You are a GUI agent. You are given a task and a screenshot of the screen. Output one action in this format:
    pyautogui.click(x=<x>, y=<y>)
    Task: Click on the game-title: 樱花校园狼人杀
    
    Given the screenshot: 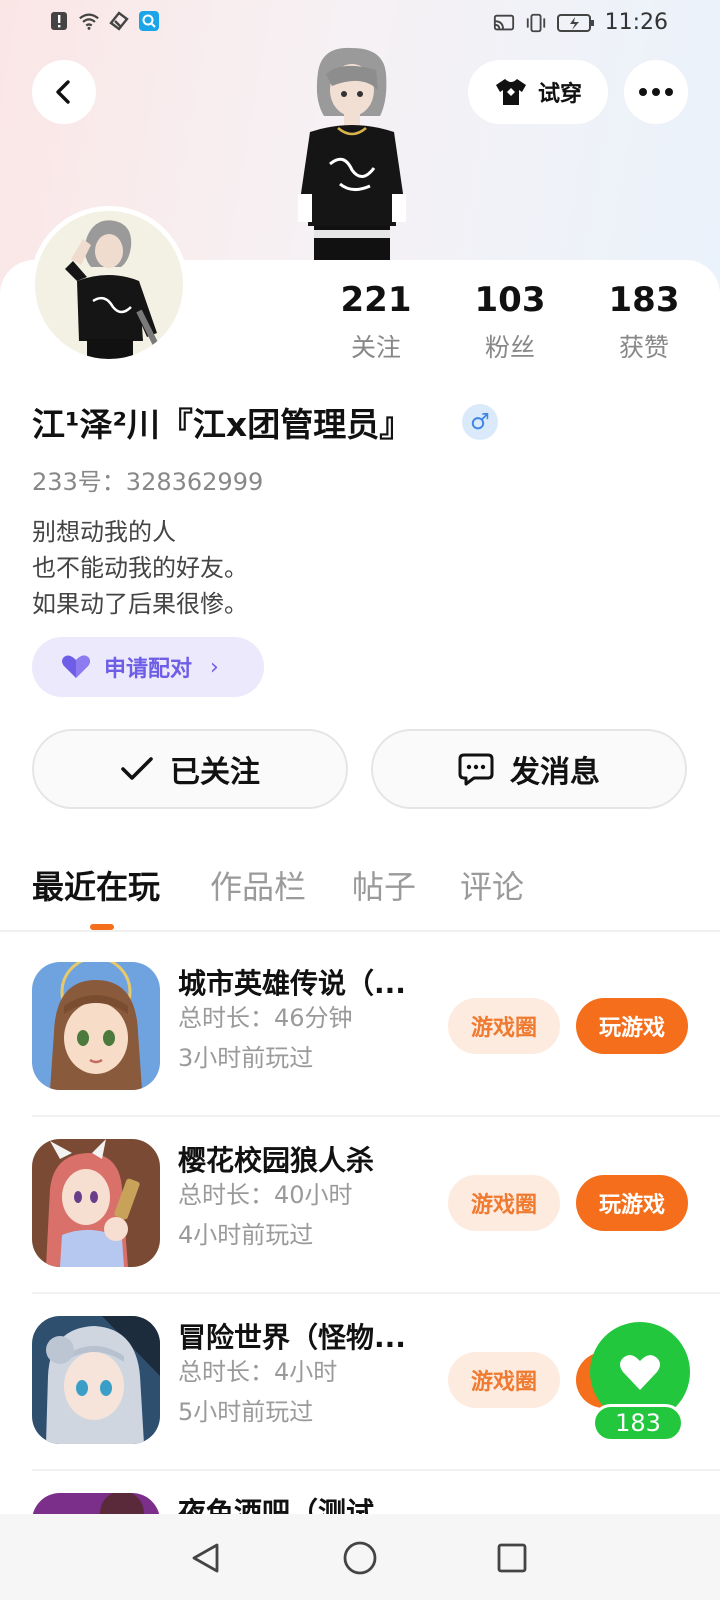 What is the action you would take?
    pyautogui.click(x=276, y=1160)
    